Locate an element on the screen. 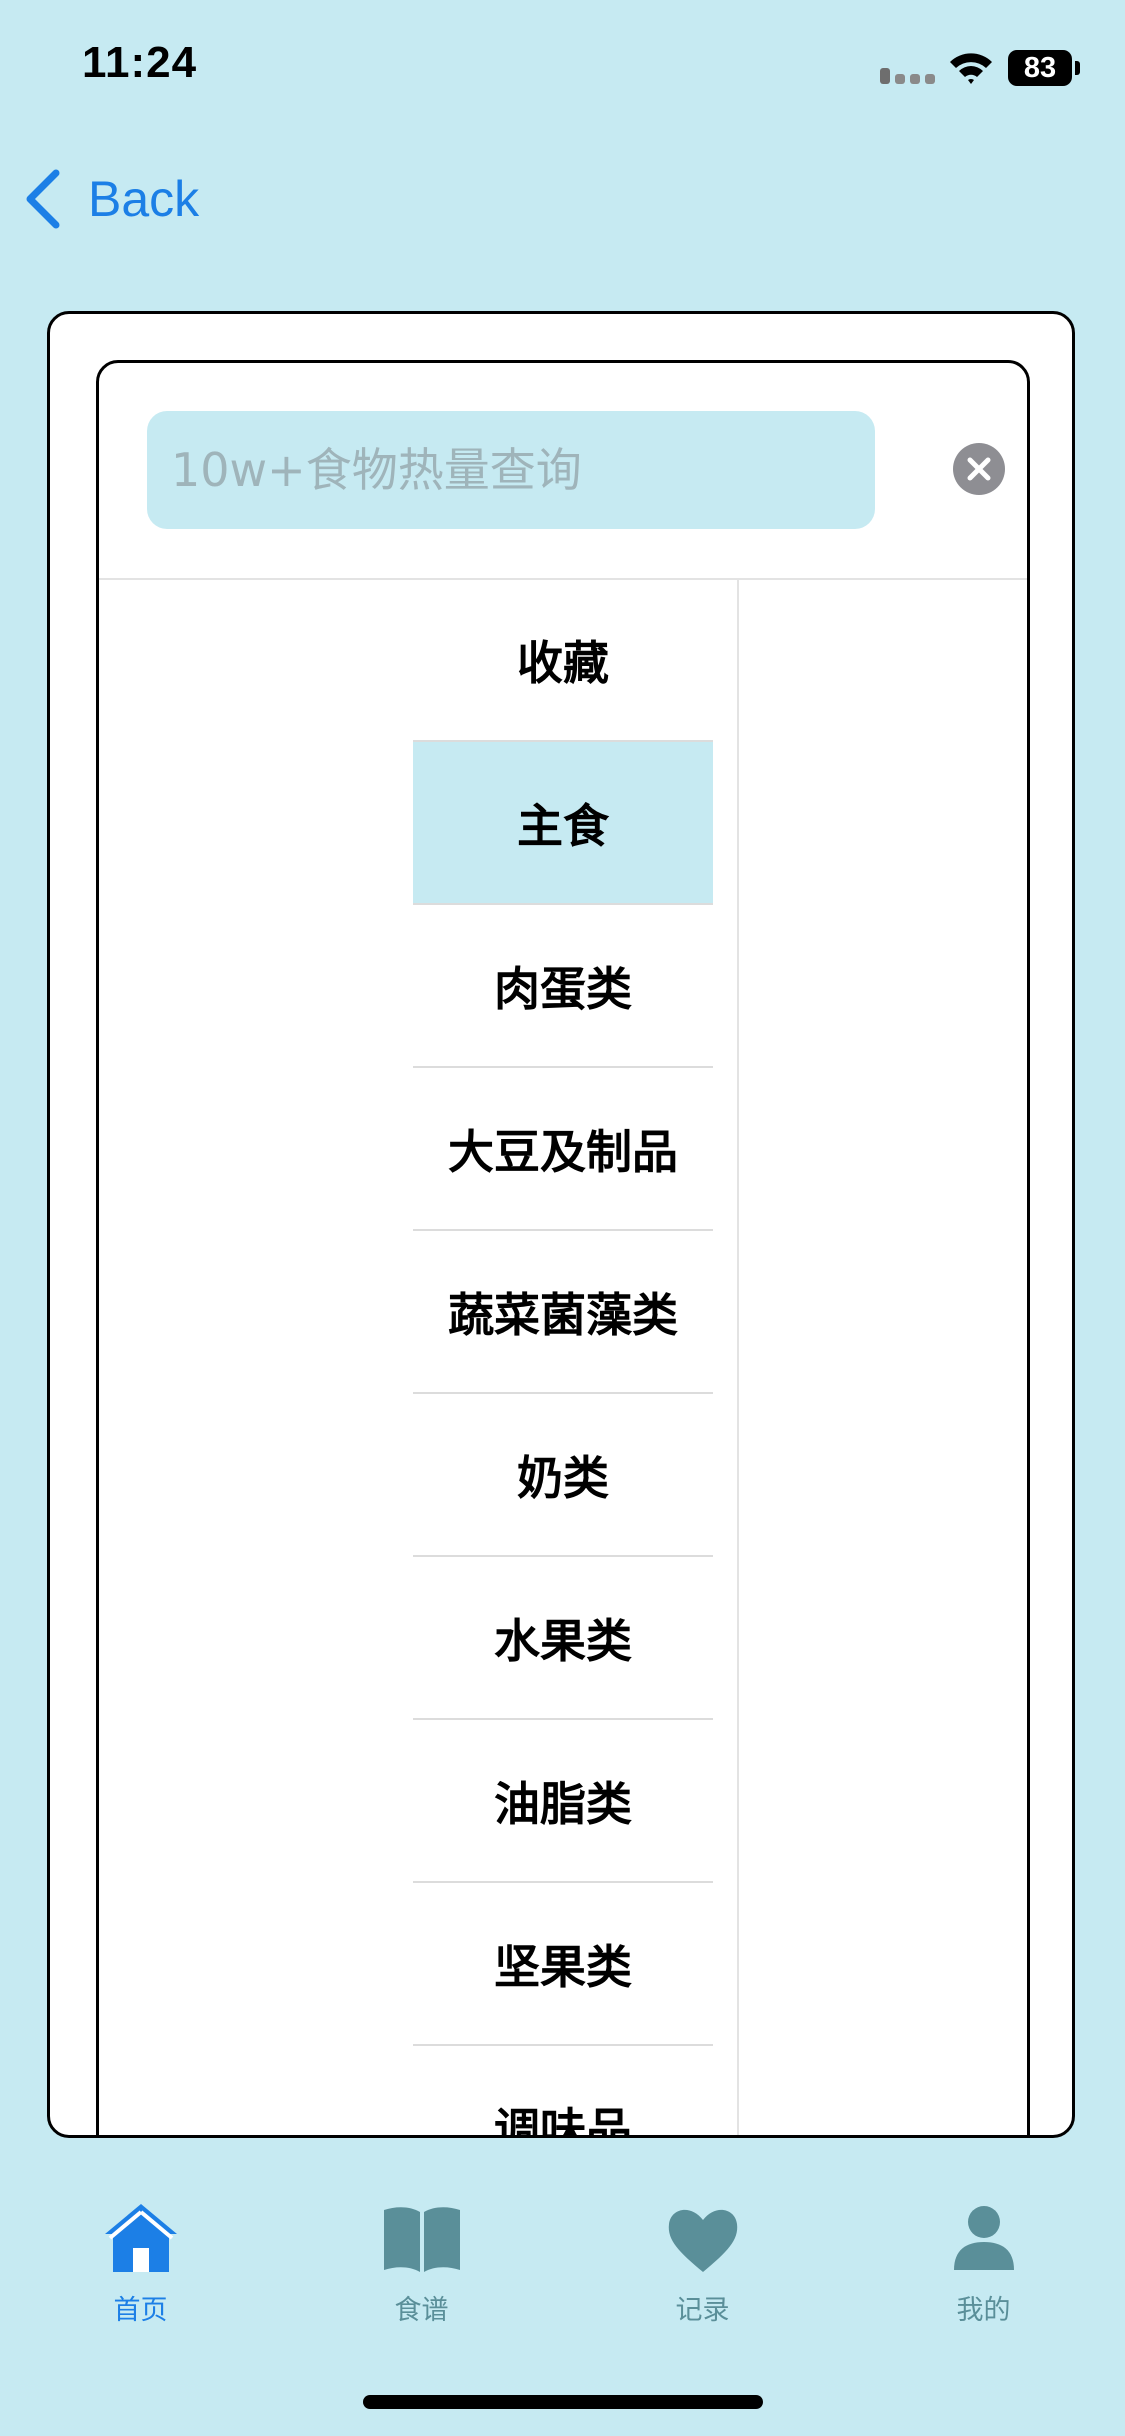 The image size is (1125, 2436). chevron-left-icon is located at coordinates (43, 199).